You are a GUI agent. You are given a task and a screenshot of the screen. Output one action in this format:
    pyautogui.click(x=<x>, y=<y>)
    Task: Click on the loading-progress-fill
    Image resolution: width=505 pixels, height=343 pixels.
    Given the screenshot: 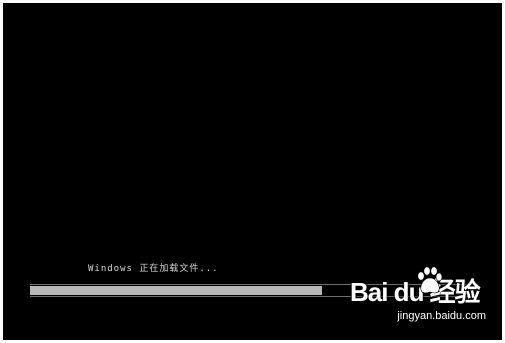 What is the action you would take?
    pyautogui.click(x=176, y=290)
    